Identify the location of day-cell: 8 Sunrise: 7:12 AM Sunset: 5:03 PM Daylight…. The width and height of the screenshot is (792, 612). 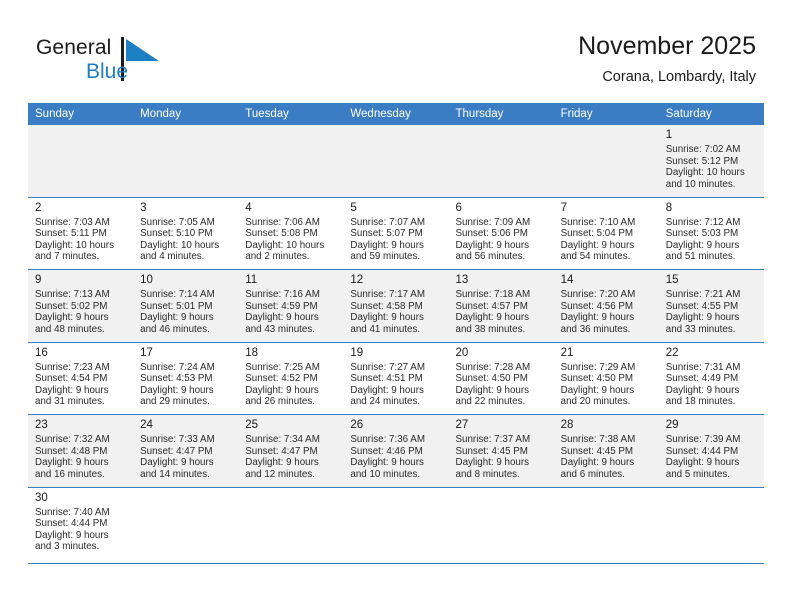
(711, 234).